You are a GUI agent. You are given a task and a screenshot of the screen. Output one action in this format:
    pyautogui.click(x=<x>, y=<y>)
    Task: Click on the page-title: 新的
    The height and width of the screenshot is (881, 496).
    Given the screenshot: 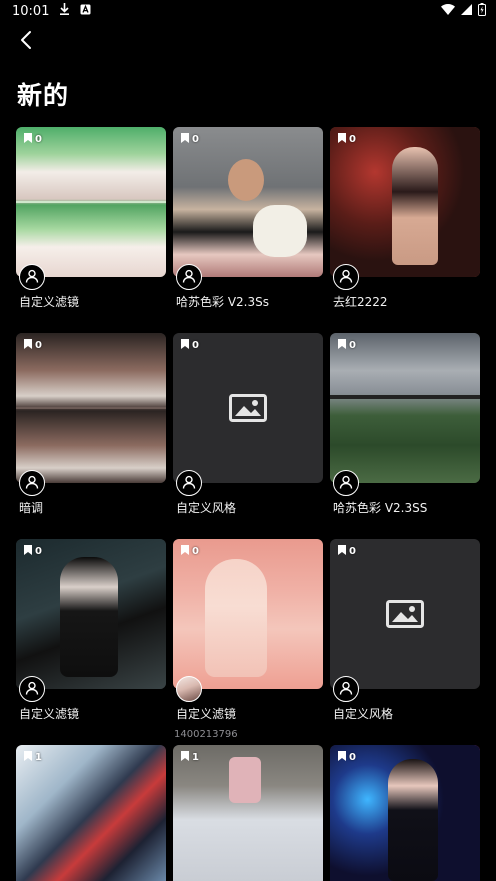 What is the action you would take?
    pyautogui.click(x=43, y=95)
    